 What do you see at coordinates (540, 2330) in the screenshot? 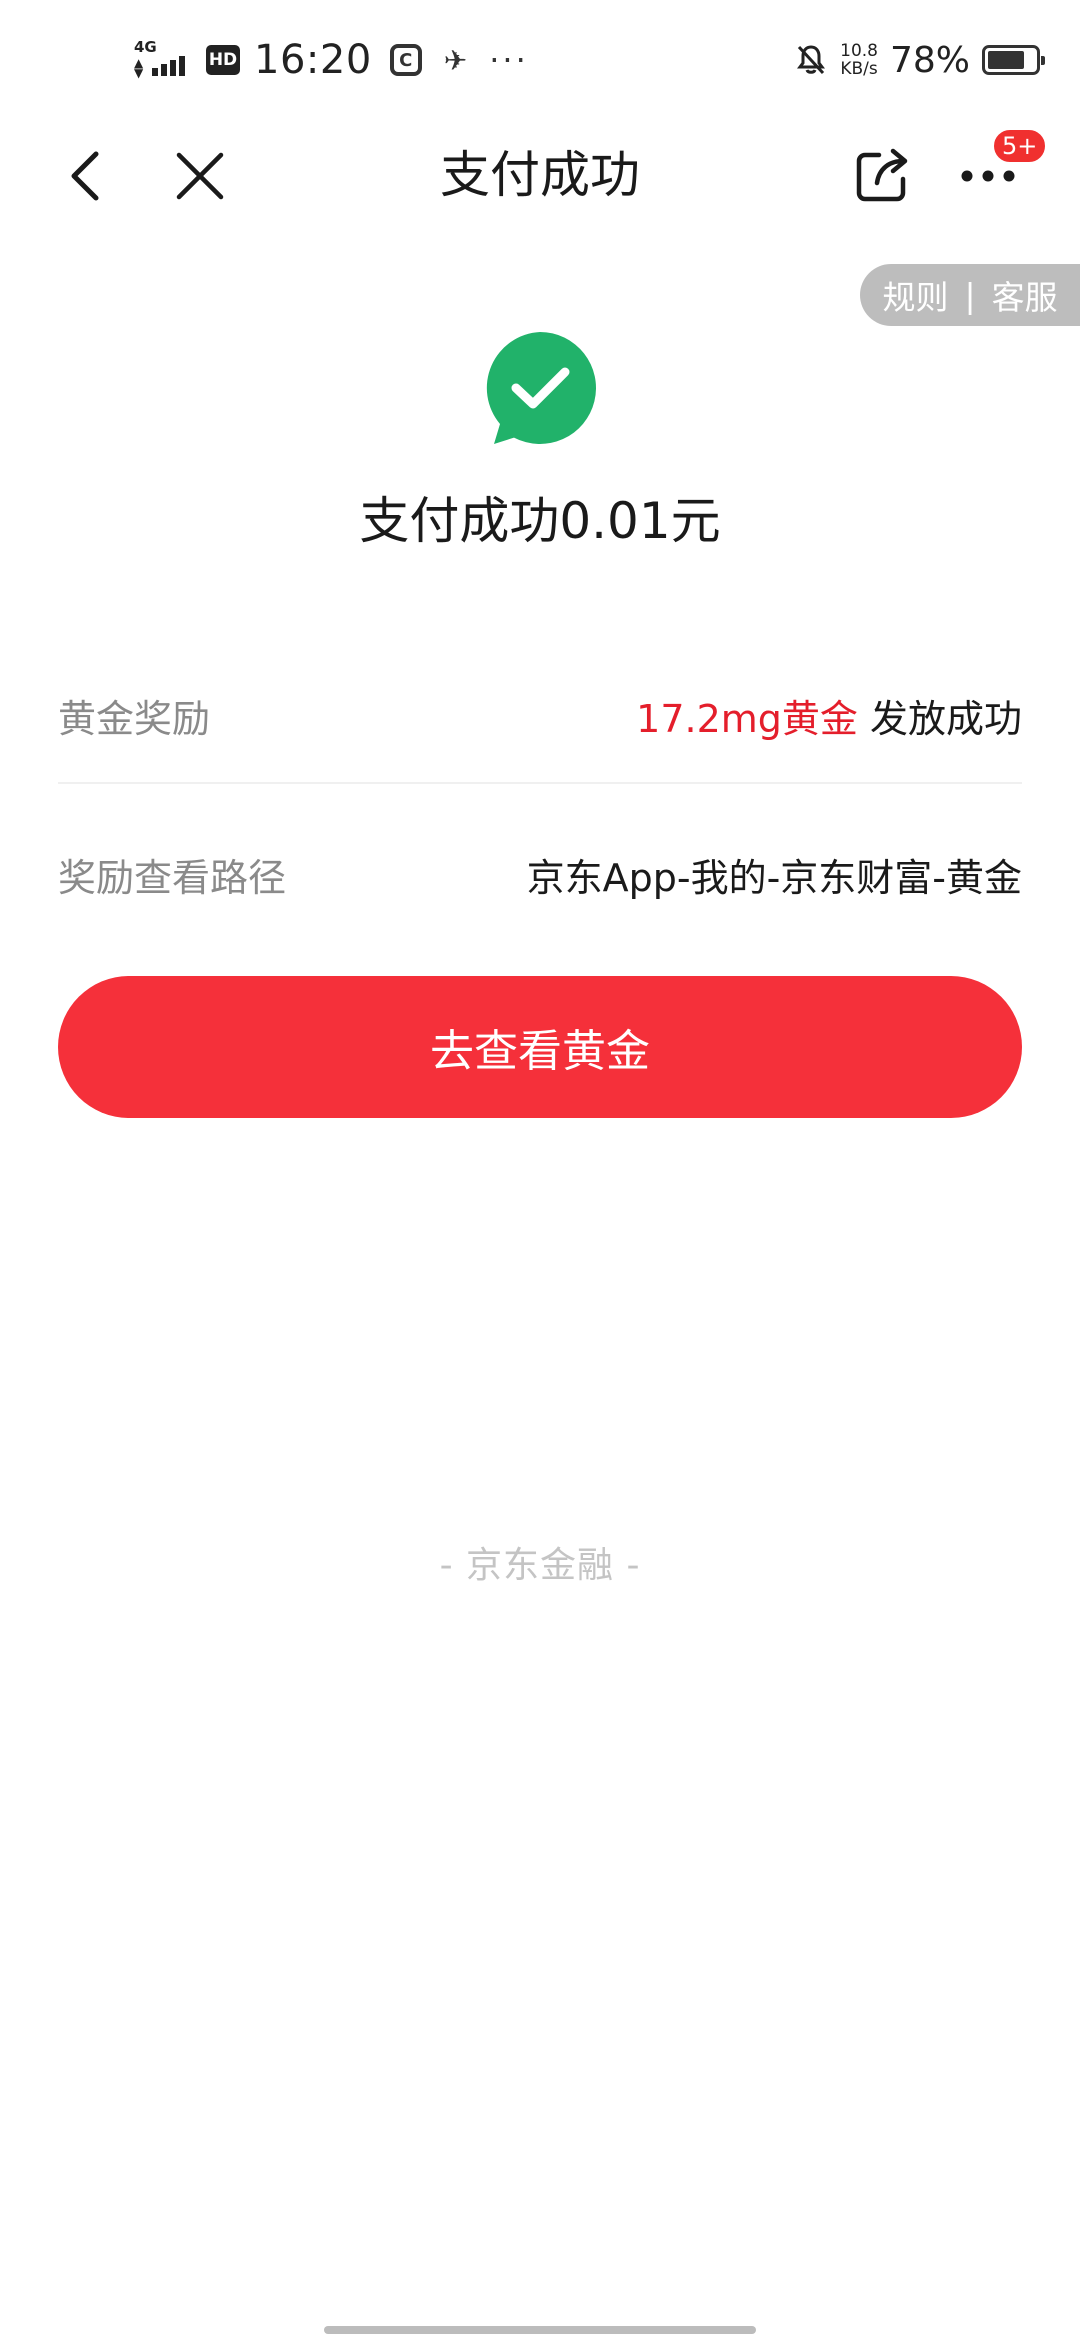
I see `home-indicator` at bounding box center [540, 2330].